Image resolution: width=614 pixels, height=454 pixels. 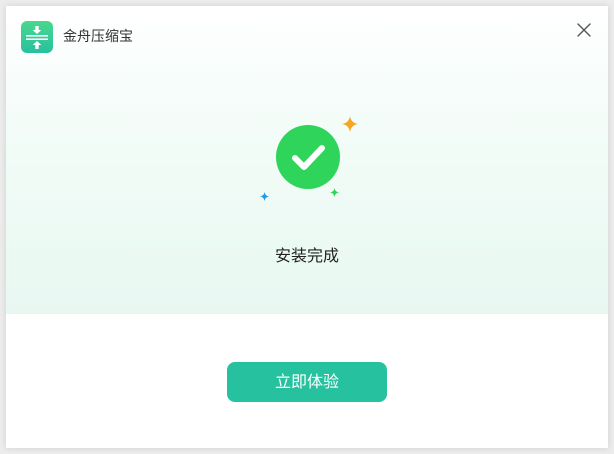 I want to click on title-bar: 金舟压缩宝, so click(x=307, y=36).